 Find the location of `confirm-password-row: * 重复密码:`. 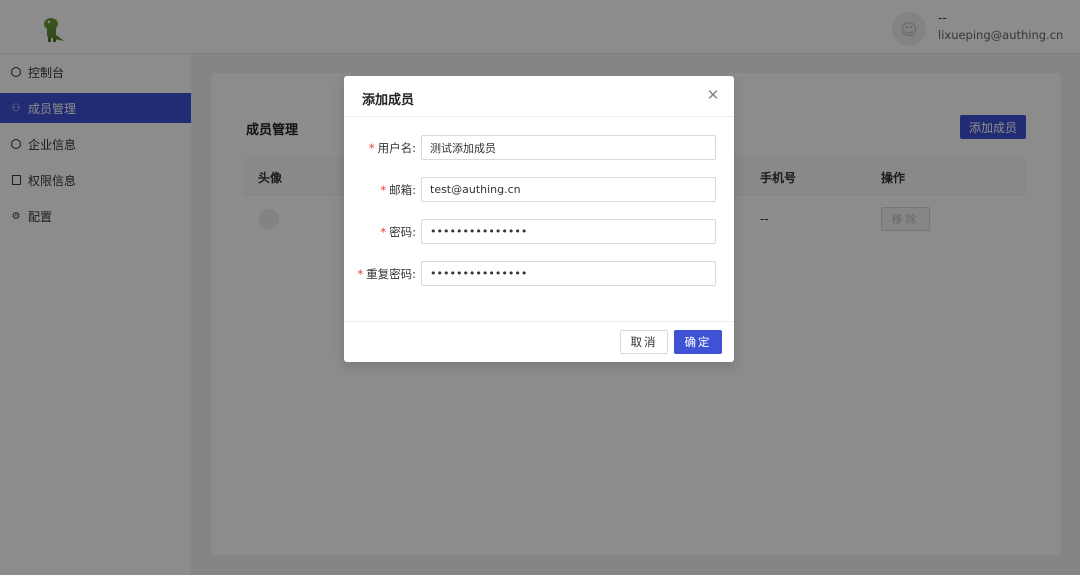

confirm-password-row: * 重复密码: is located at coordinates (539, 274).